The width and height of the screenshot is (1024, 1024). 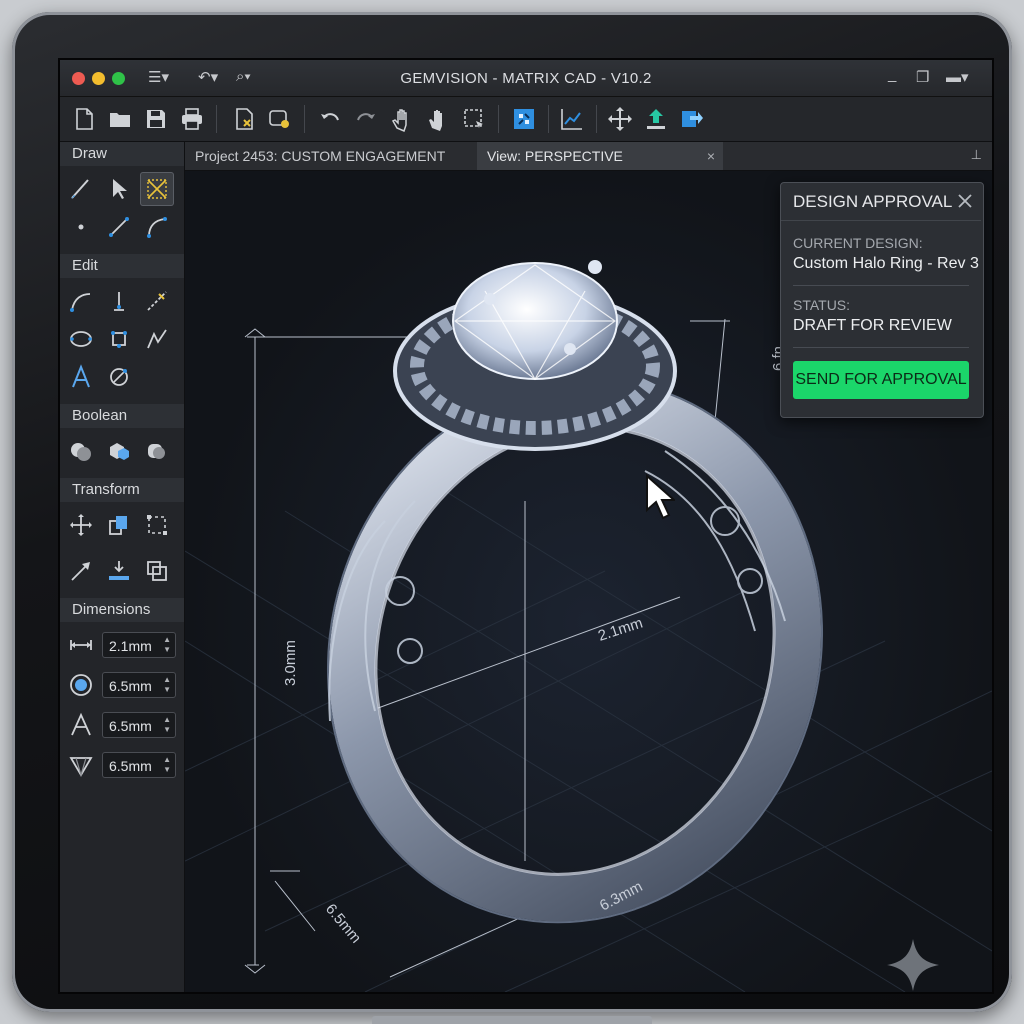 I want to click on transform-bounds-tool, so click(x=157, y=525).